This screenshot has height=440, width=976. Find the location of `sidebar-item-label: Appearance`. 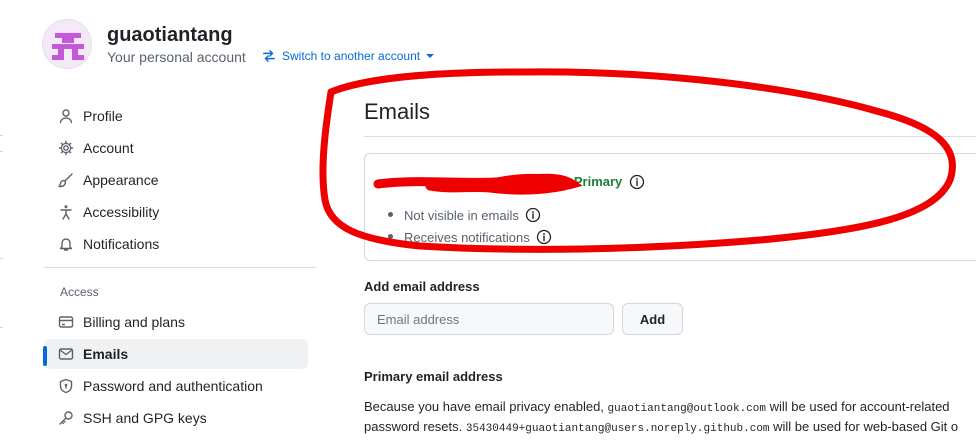

sidebar-item-label: Appearance is located at coordinates (121, 180).